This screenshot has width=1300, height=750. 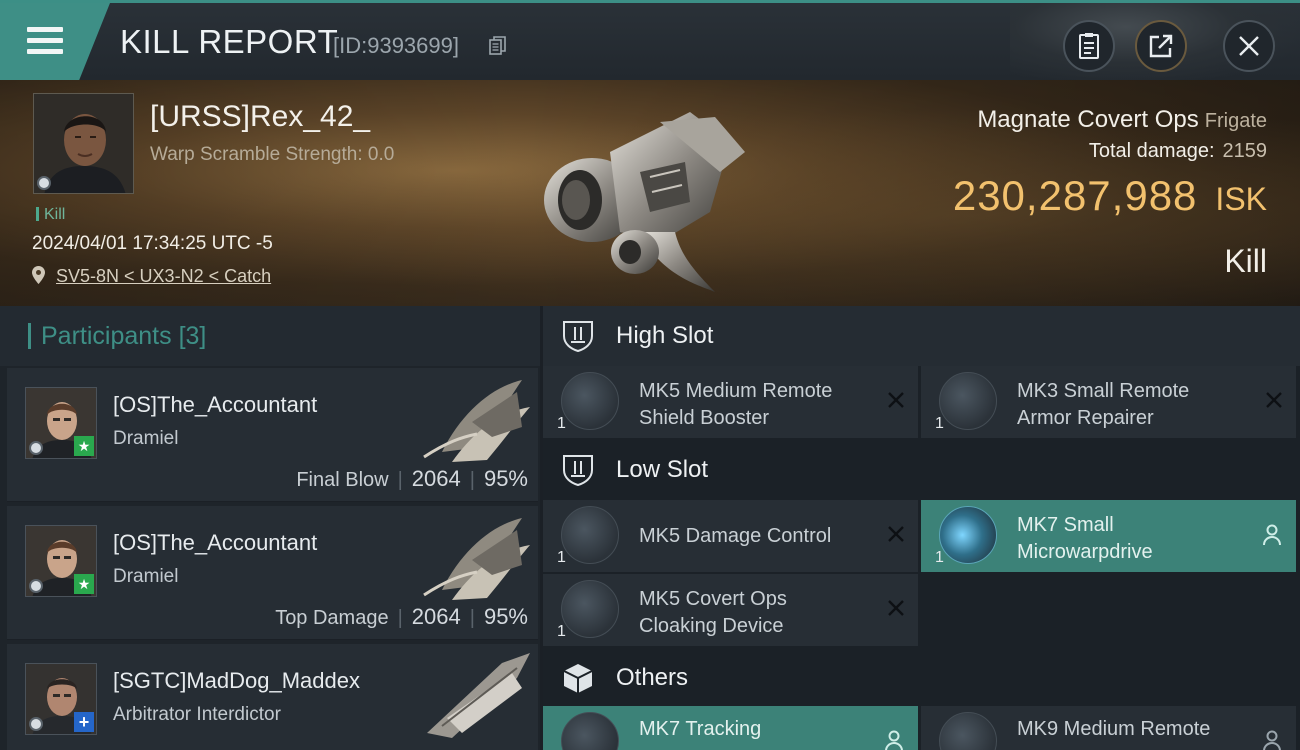 What do you see at coordinates (61, 699) in the screenshot?
I see `participant-avatar: +` at bounding box center [61, 699].